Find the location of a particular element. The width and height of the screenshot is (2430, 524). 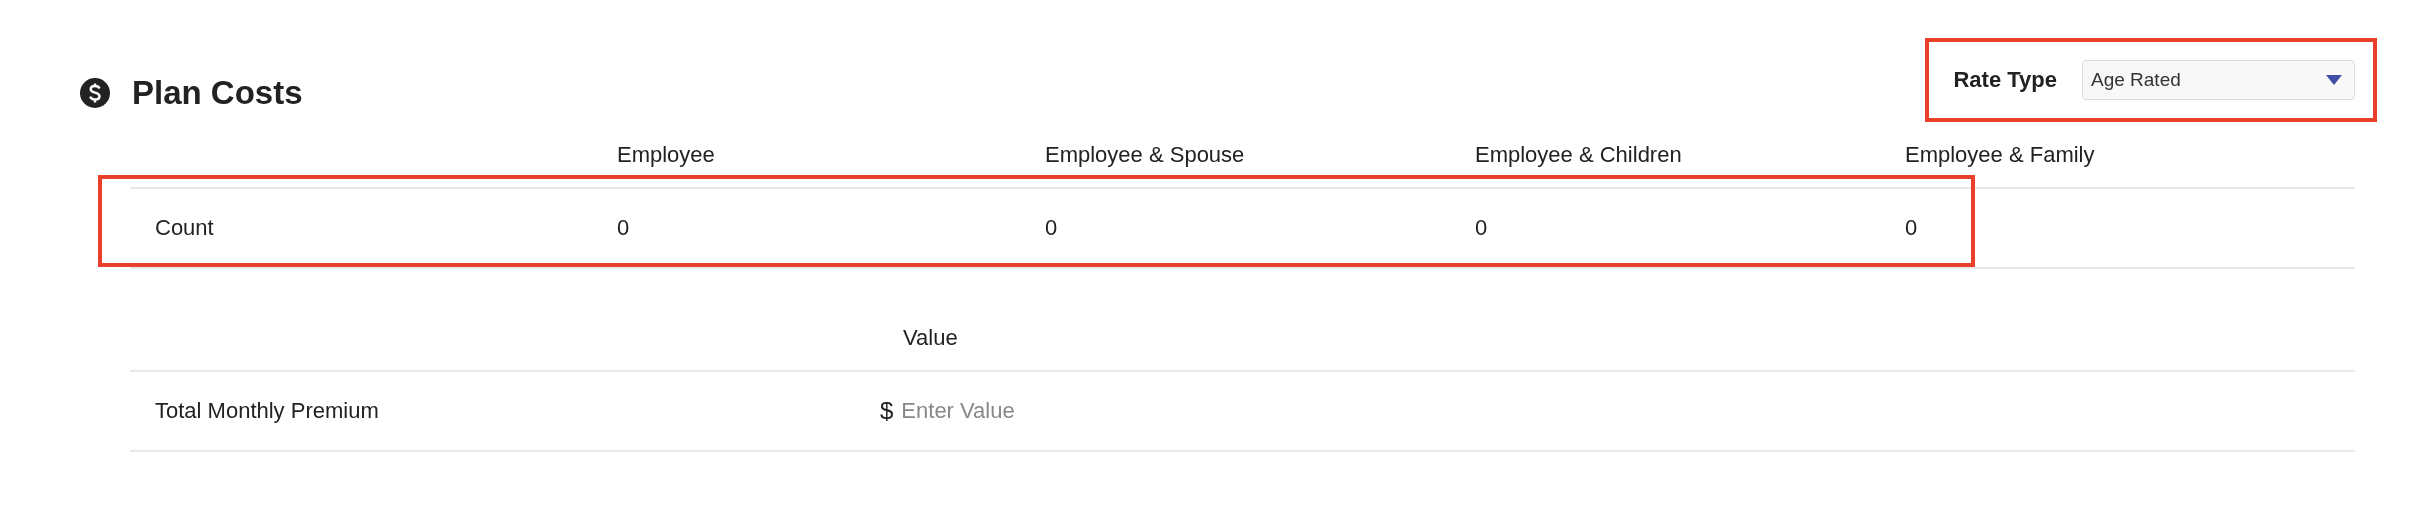

dollar-icon is located at coordinates (95, 93).